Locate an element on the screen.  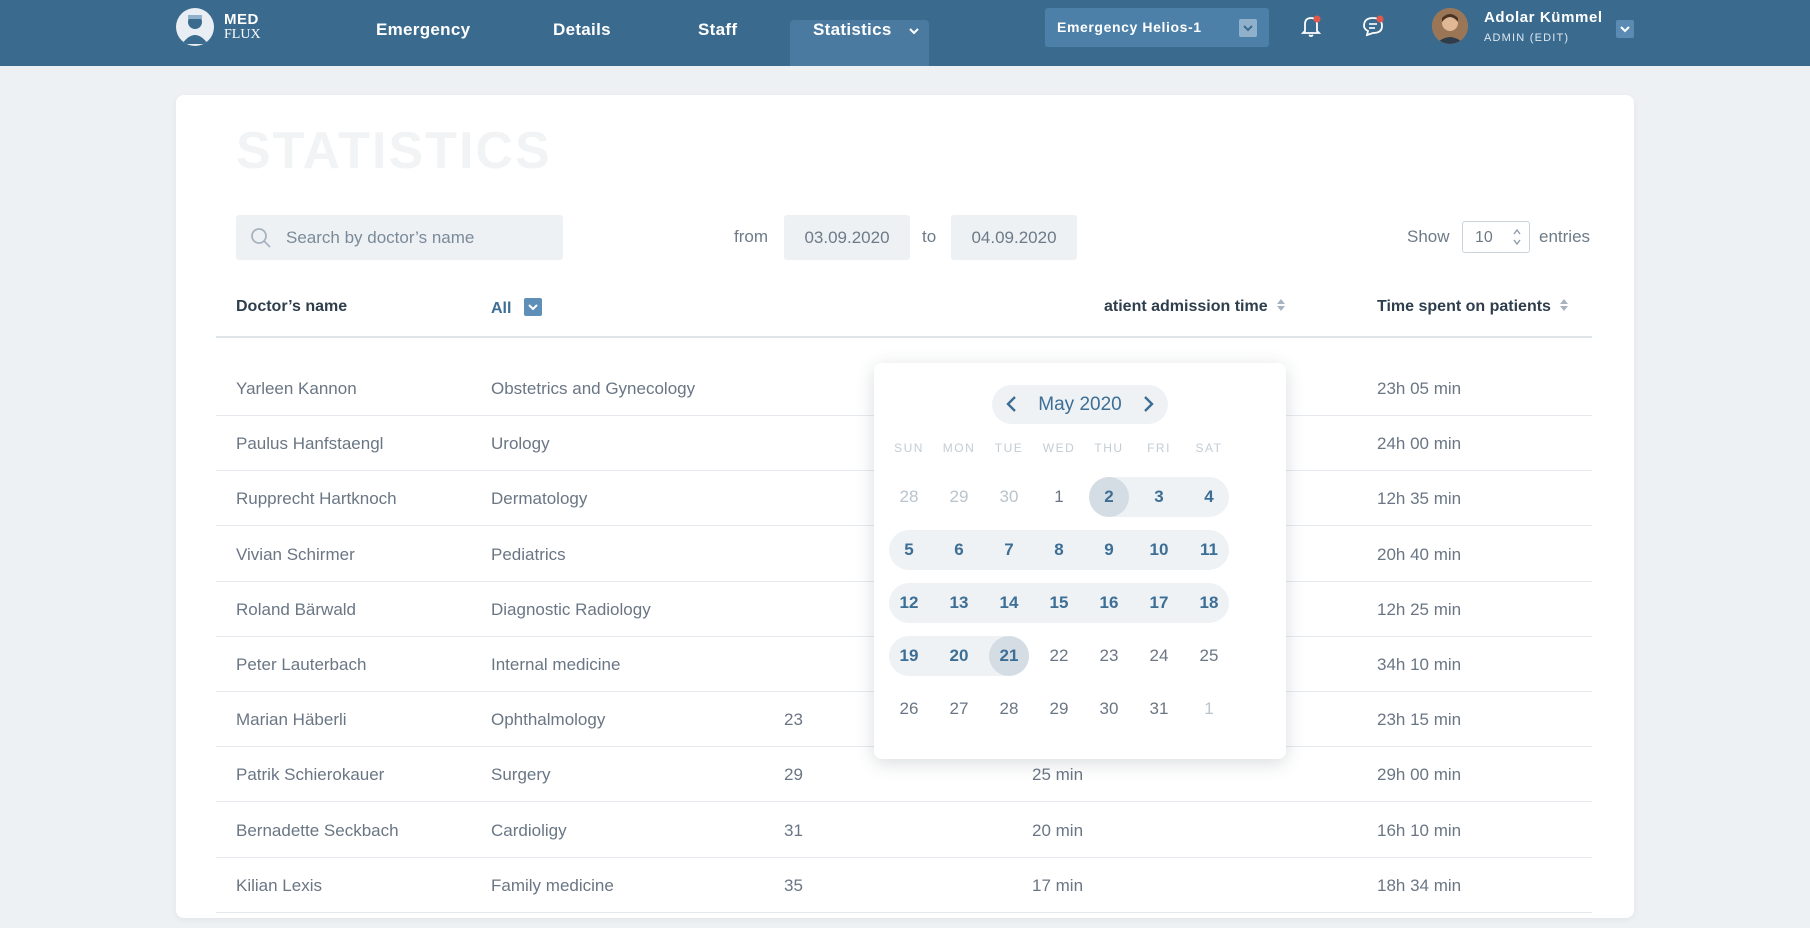
calendar-day-selected: 21 is located at coordinates (1009, 656).